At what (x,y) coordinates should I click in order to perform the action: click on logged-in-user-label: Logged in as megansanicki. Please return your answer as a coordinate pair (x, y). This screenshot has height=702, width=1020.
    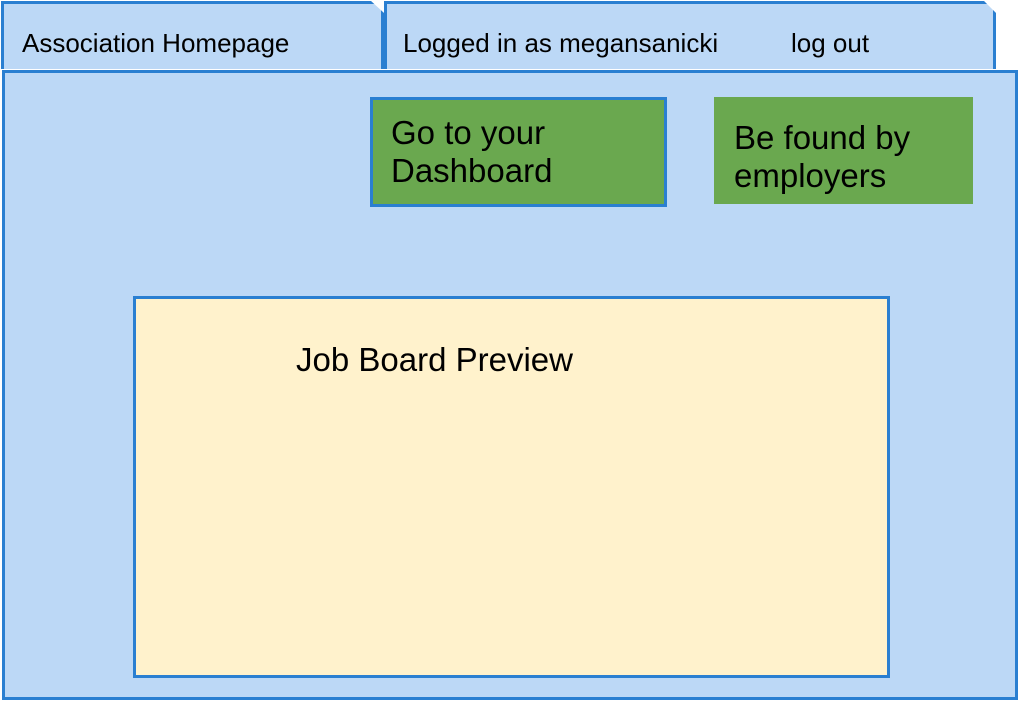
    Looking at the image, I should click on (561, 43).